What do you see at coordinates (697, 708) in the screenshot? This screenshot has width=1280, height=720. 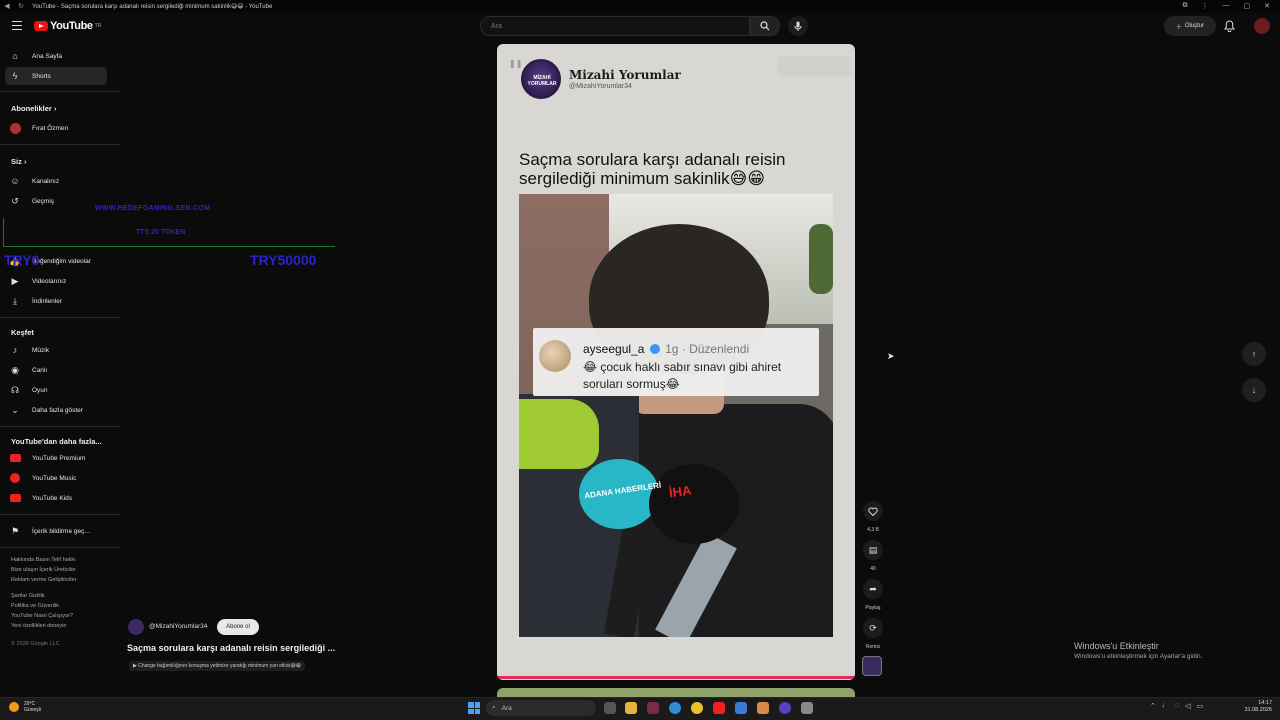 I see `chrome-icon` at bounding box center [697, 708].